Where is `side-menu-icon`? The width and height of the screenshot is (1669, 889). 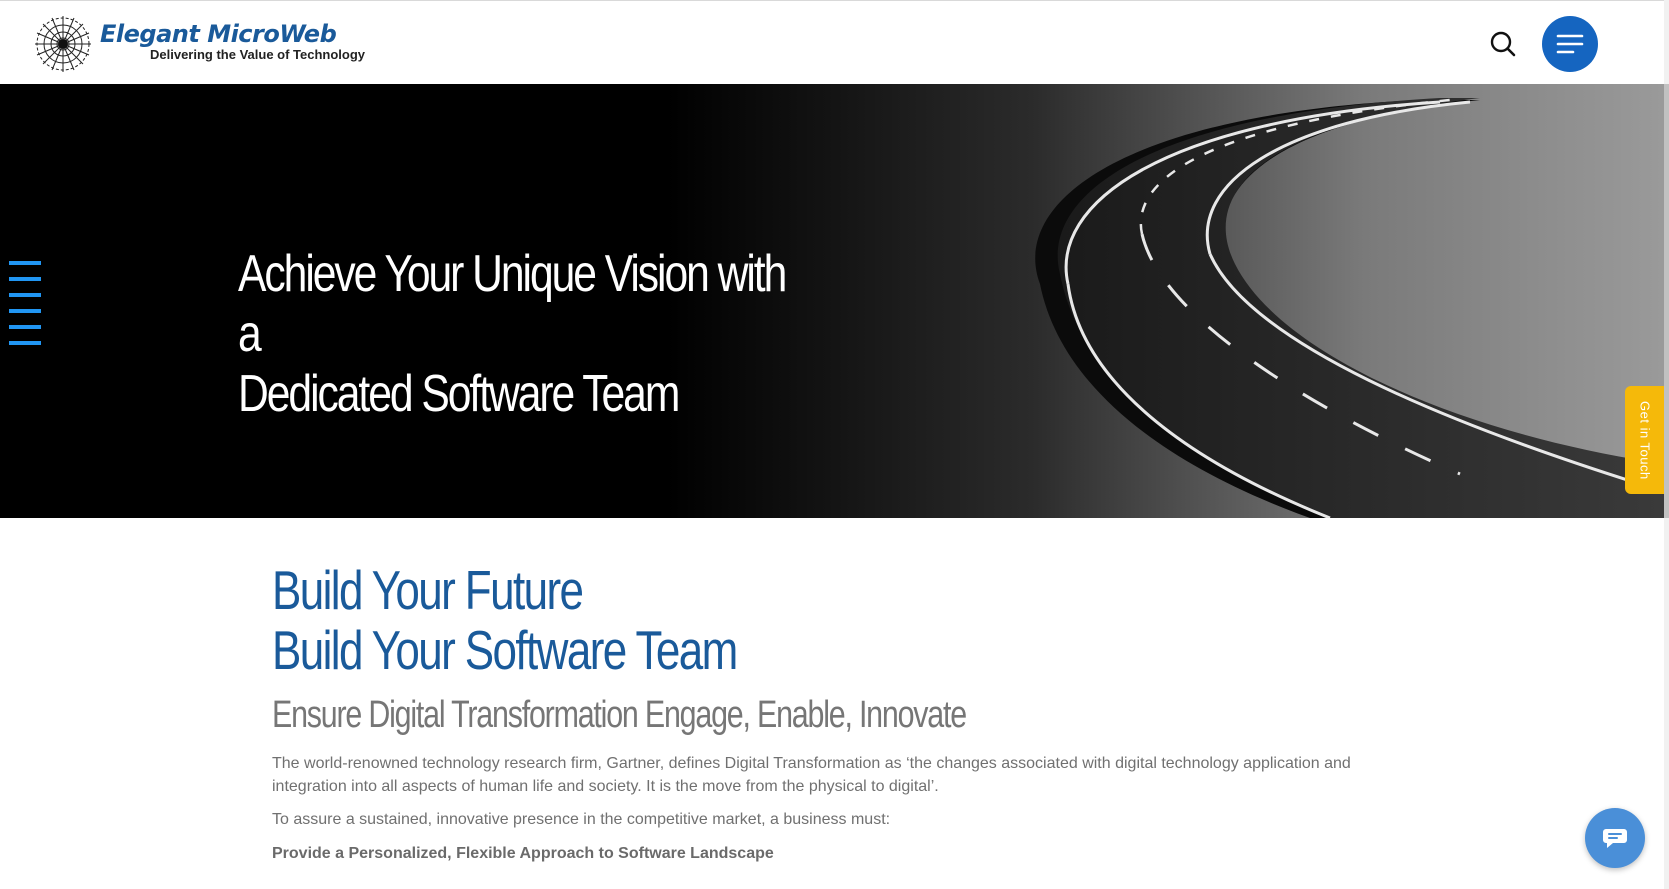
side-menu-icon is located at coordinates (25, 263).